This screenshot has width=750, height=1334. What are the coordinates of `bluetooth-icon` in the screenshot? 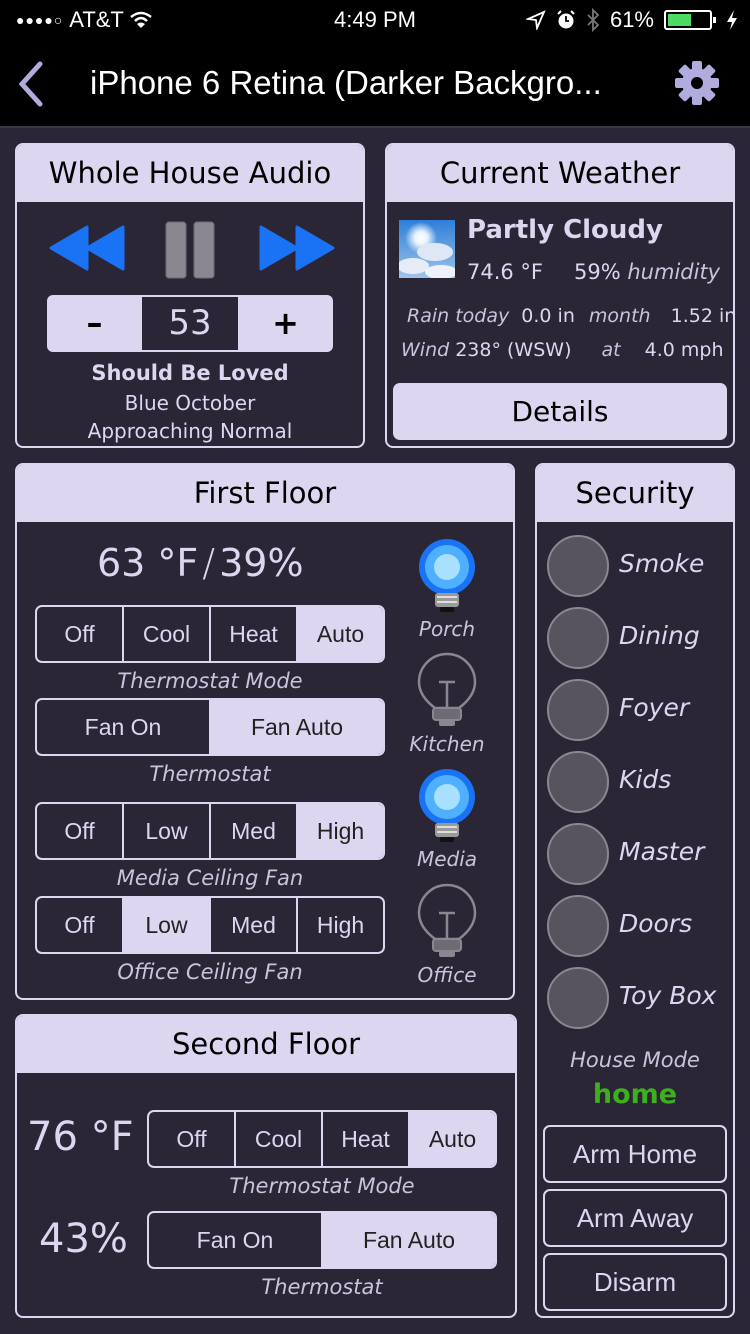 It's located at (593, 20).